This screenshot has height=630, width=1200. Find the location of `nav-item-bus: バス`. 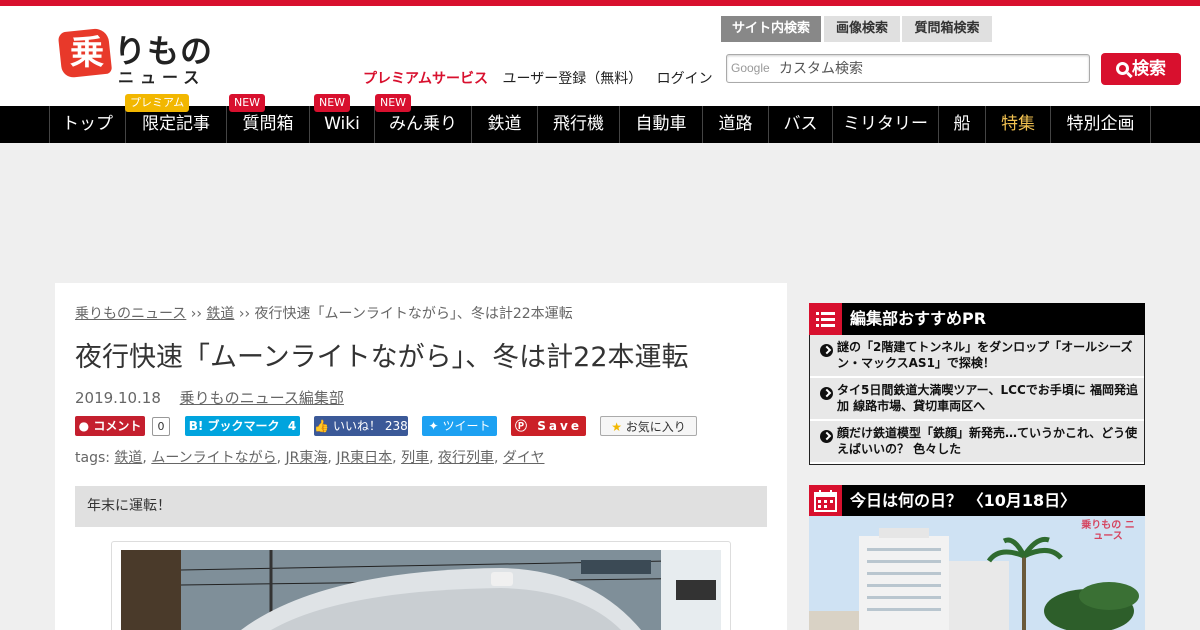

nav-item-bus: バス is located at coordinates (800, 124).